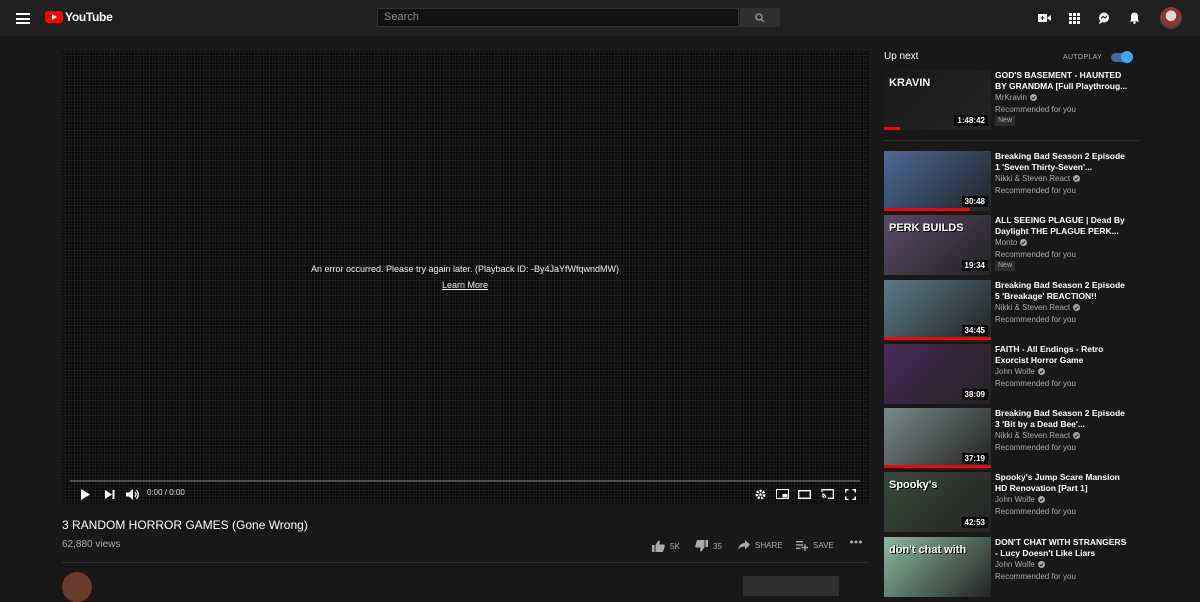 The height and width of the screenshot is (602, 1200). What do you see at coordinates (928, 550) in the screenshot?
I see `thumbnail-text: don't chat with` at bounding box center [928, 550].